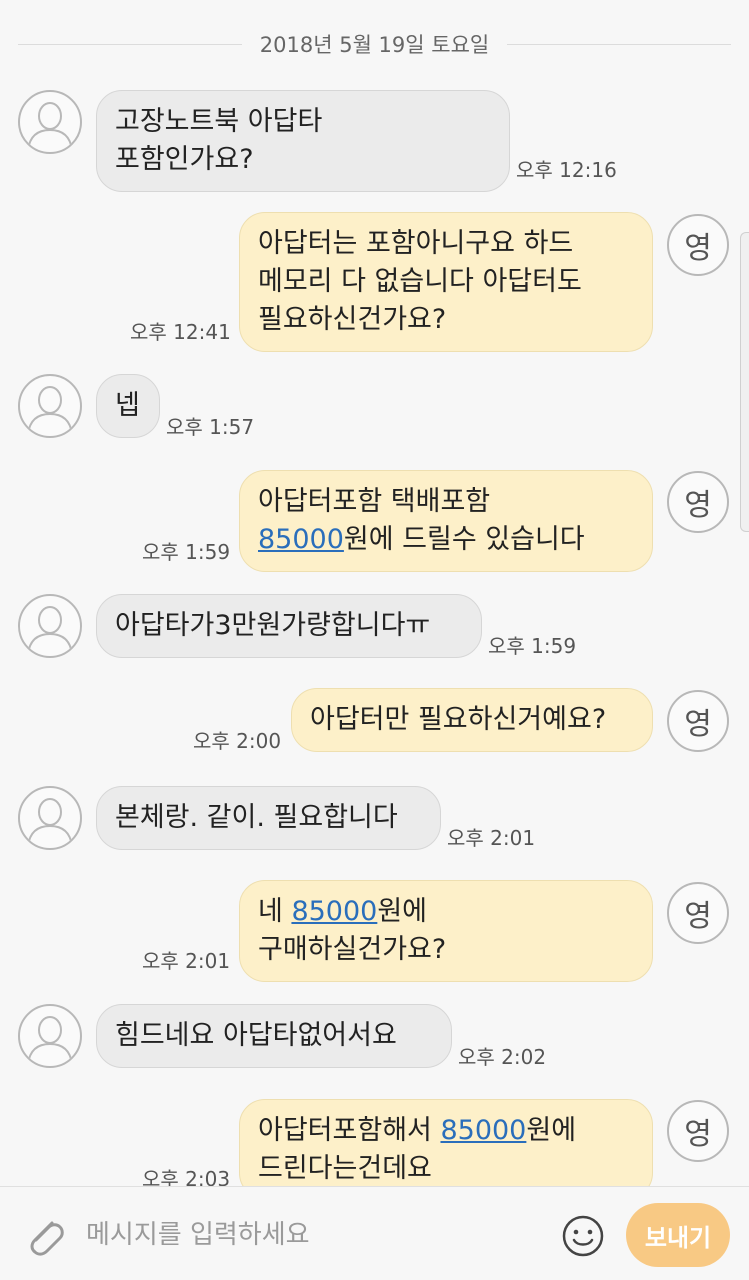 This screenshot has height=1280, width=749. What do you see at coordinates (219, 121) in the screenshot?
I see `message-text: 고장노트북 아답타` at bounding box center [219, 121].